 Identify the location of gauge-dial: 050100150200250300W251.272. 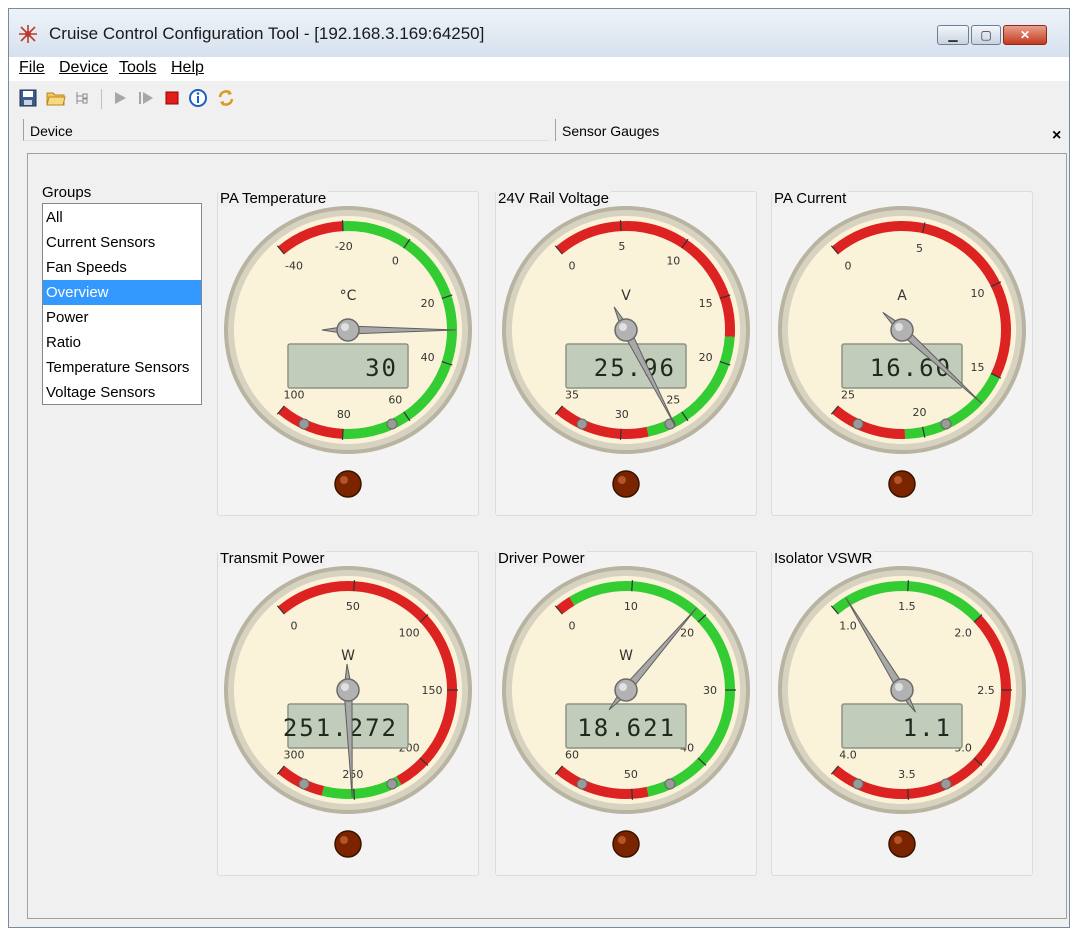
(348, 712).